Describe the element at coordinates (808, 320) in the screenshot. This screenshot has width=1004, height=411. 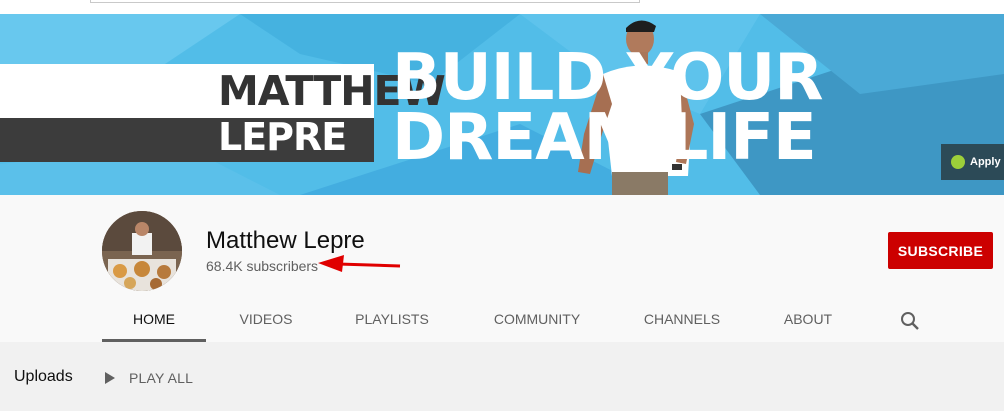
I see `tab-about: ABOUT` at that location.